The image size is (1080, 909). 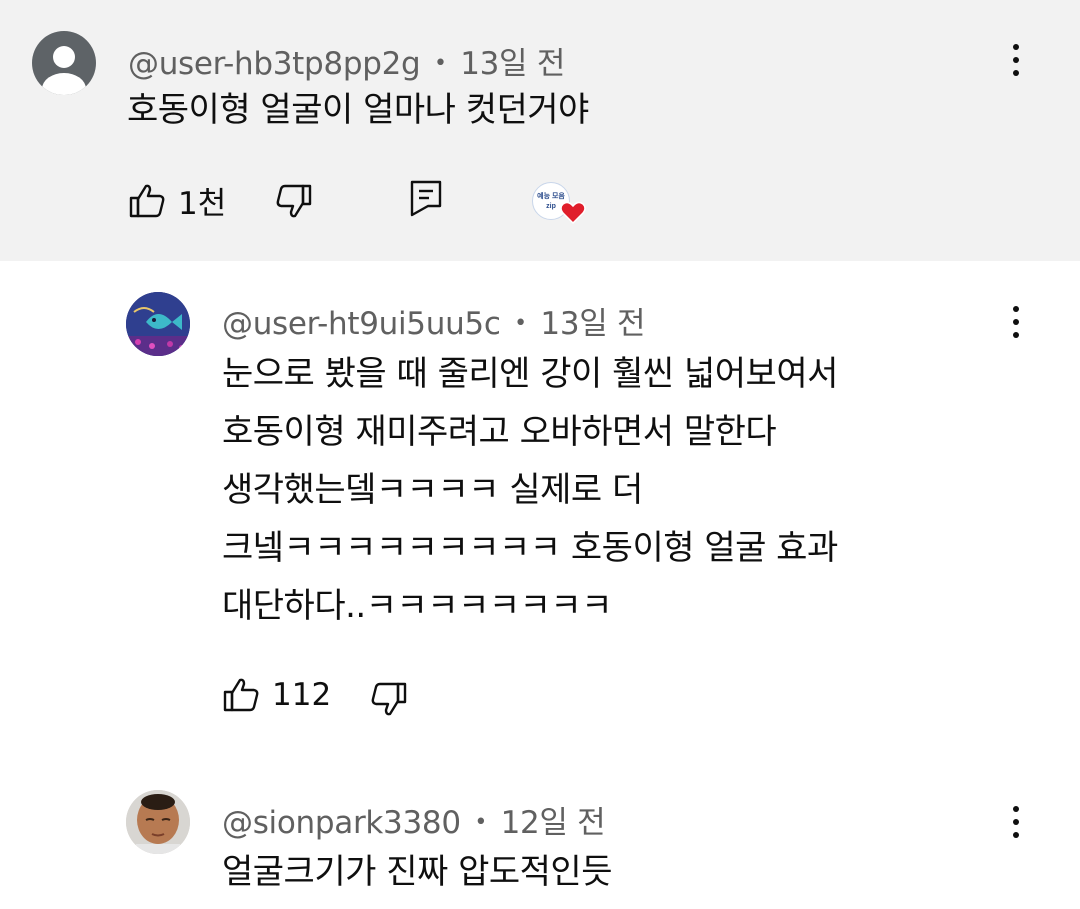 What do you see at coordinates (530, 548) in the screenshot?
I see `reply-text-line: 크넼ㅋㅋㅋㅋㅋㅋㅋㅋㅋ 호동이형 얼굴 효과` at bounding box center [530, 548].